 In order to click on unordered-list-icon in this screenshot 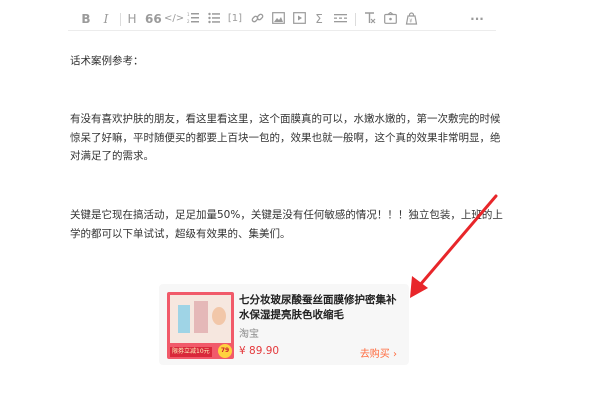, I will do `click(214, 19)`.